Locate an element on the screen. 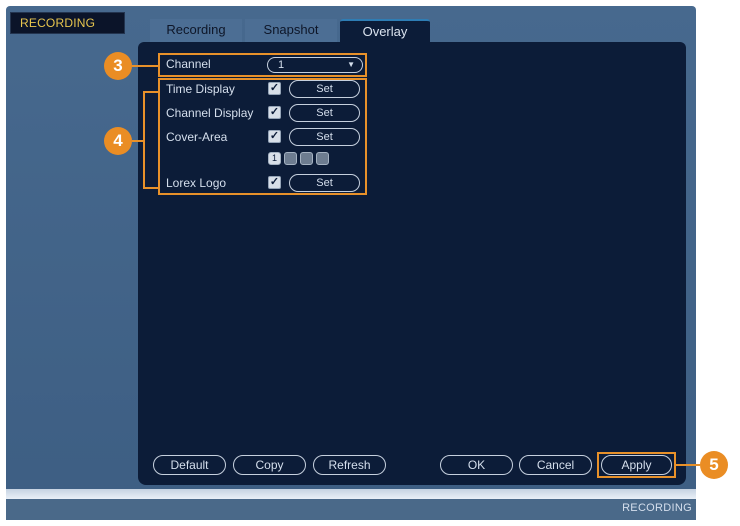 Image resolution: width=740 pixels, height=526 pixels. refresh-button: Refresh is located at coordinates (349, 465).